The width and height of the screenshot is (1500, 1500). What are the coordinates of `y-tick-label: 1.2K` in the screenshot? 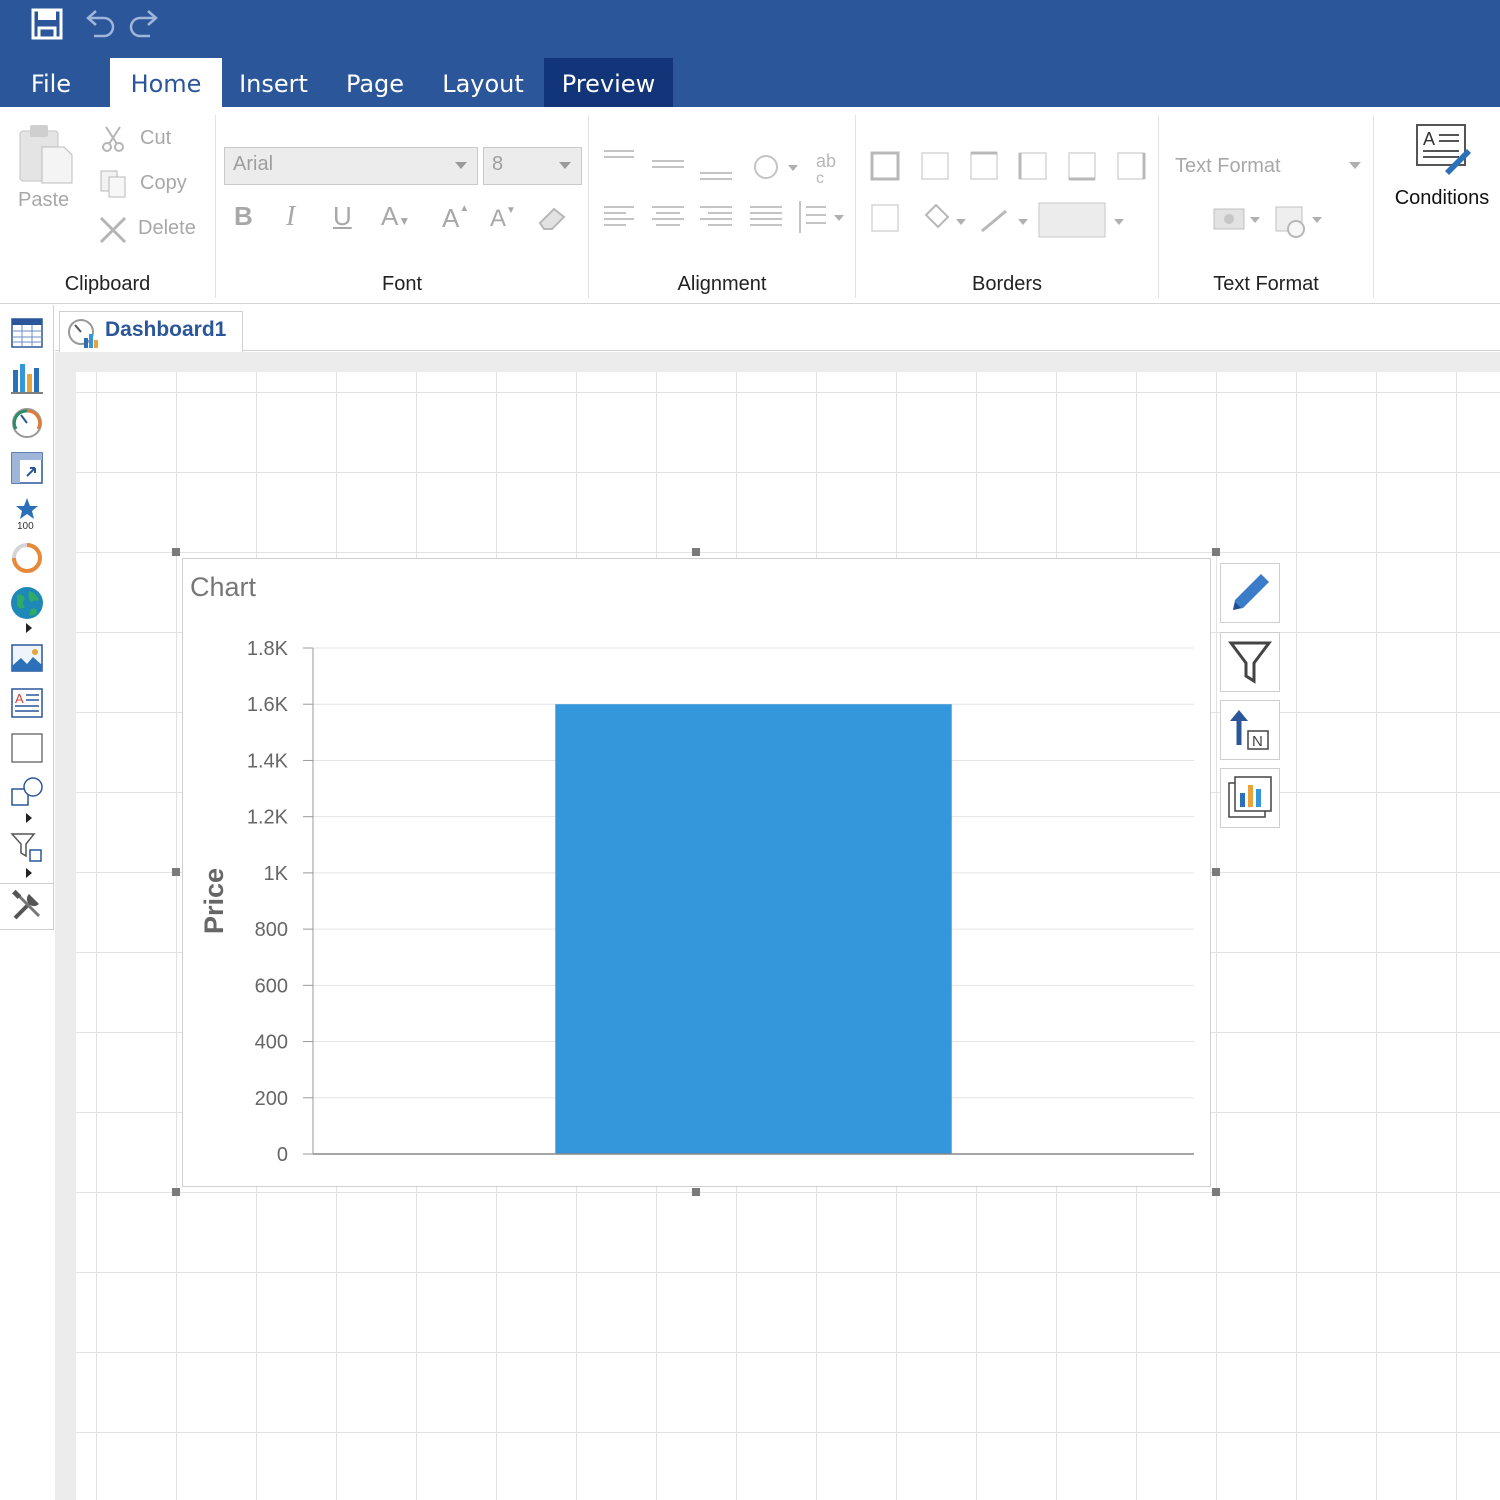 It's located at (268, 818).